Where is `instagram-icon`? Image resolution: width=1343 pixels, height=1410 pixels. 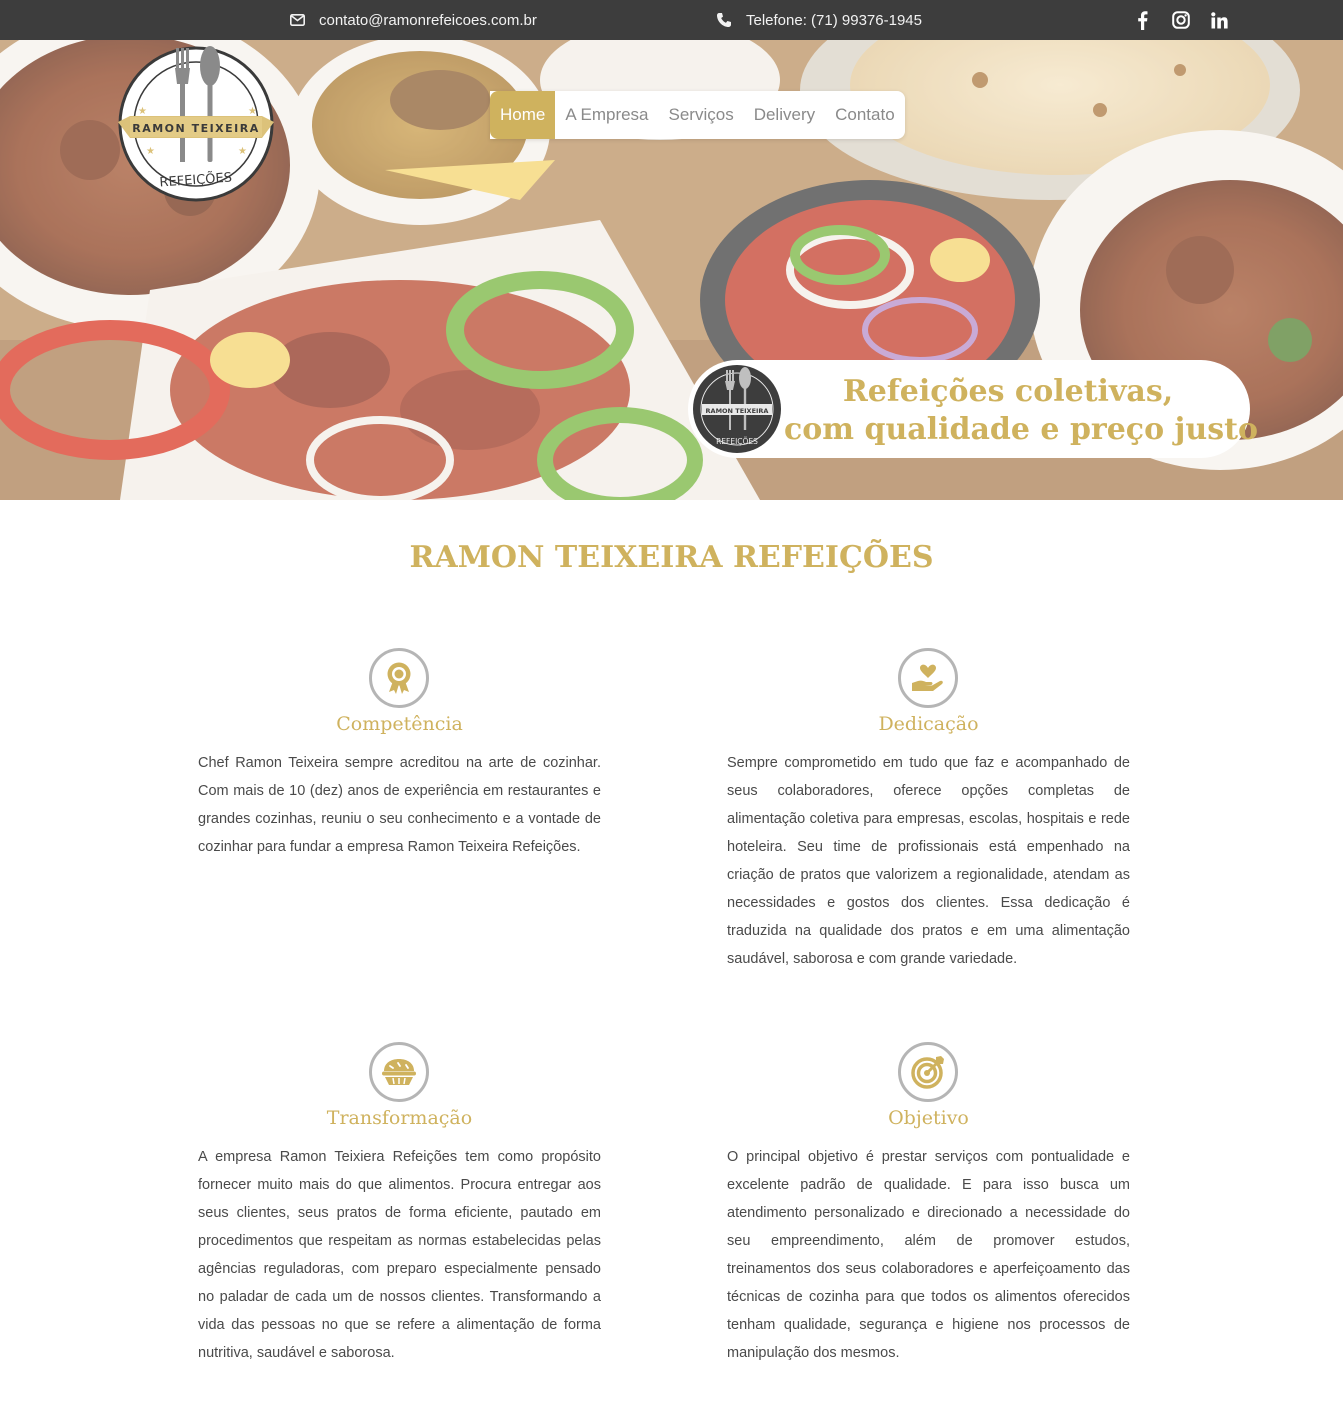 instagram-icon is located at coordinates (1181, 20).